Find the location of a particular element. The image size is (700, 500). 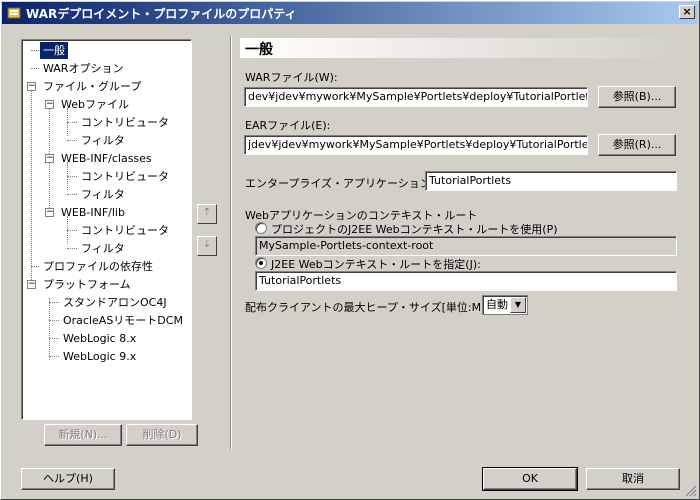

move-up-button: ⇡ is located at coordinates (207, 214).